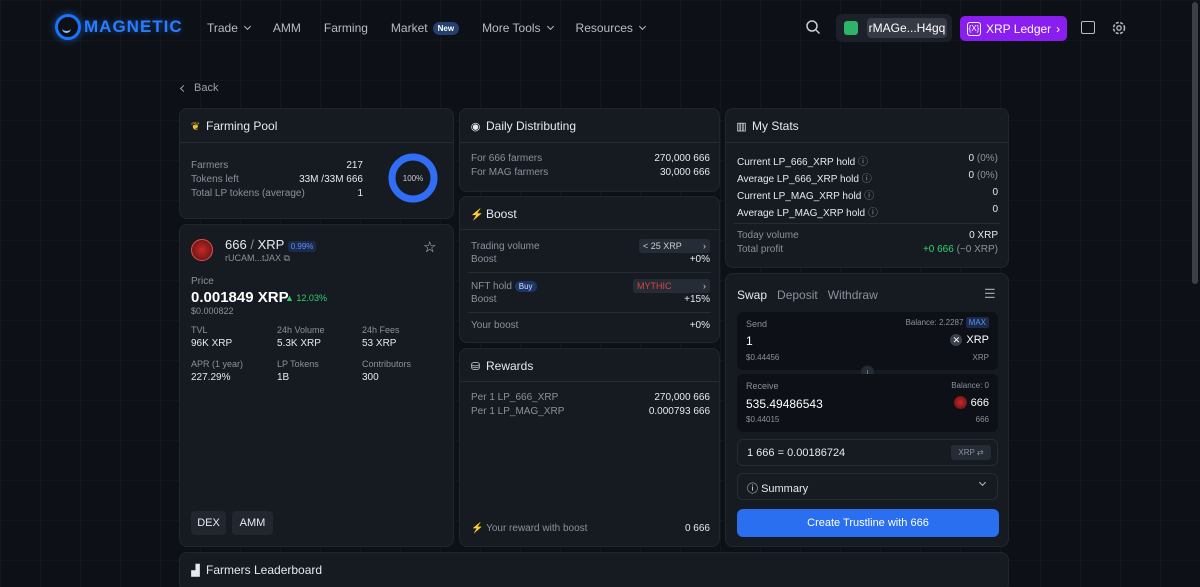 This screenshot has width=1200, height=587. Describe the element at coordinates (1088, 27) in the screenshot. I see `news-icon` at that location.